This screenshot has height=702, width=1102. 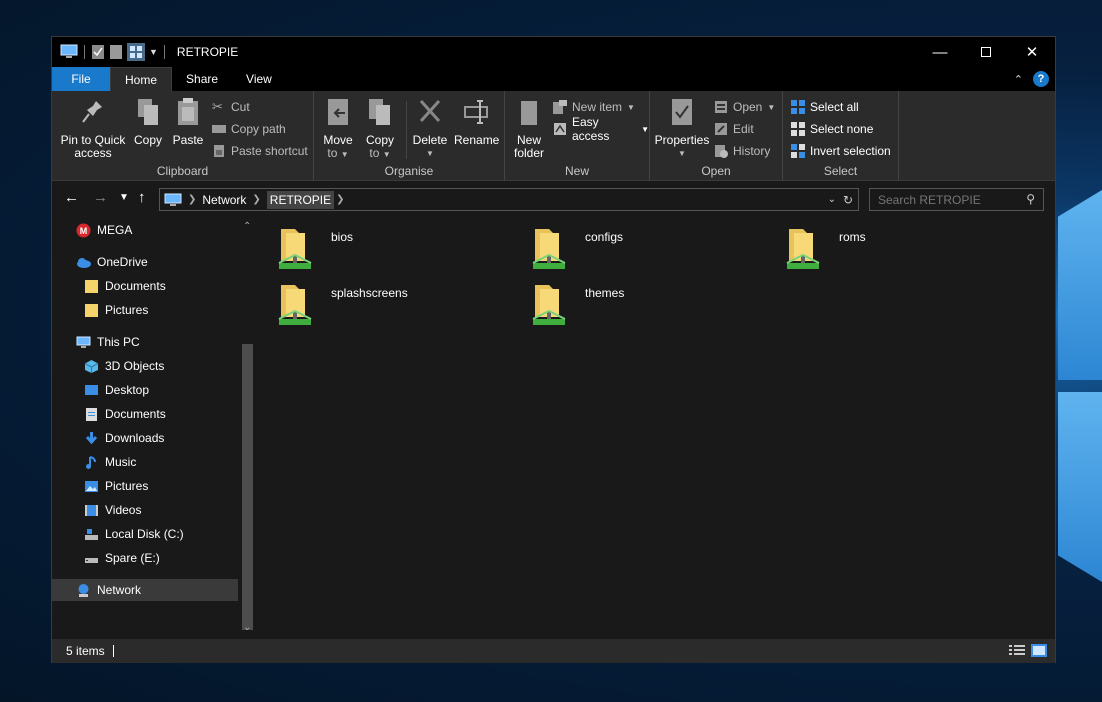 What do you see at coordinates (98, 52) in the screenshot?
I see `properties-icon` at bounding box center [98, 52].